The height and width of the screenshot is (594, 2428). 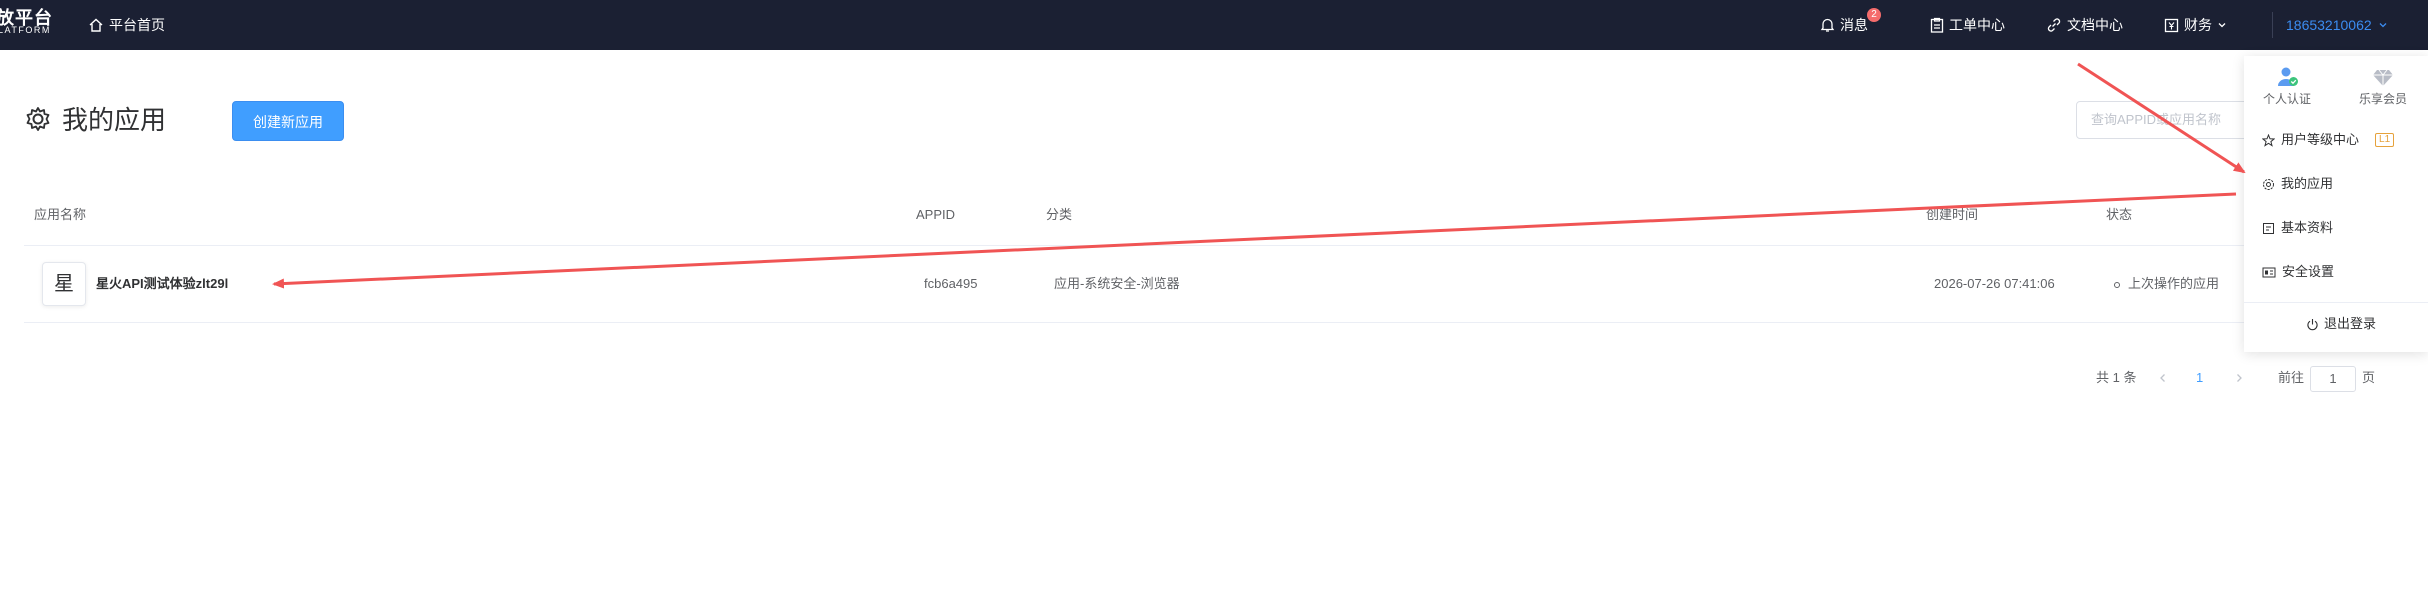 I want to click on menu-my-apps: 我的应用, so click(x=2297, y=184).